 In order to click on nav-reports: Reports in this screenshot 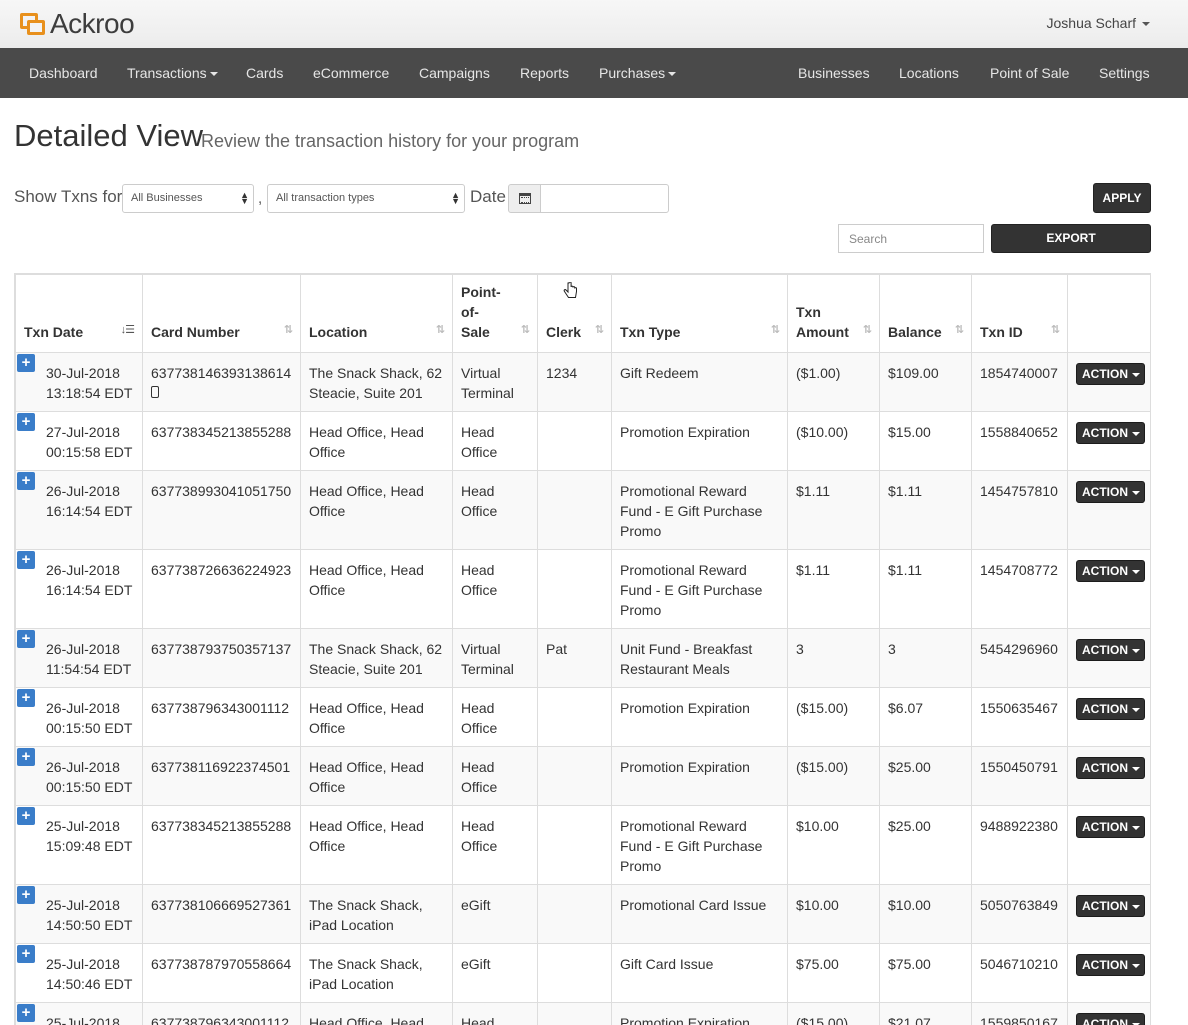, I will do `click(544, 73)`.